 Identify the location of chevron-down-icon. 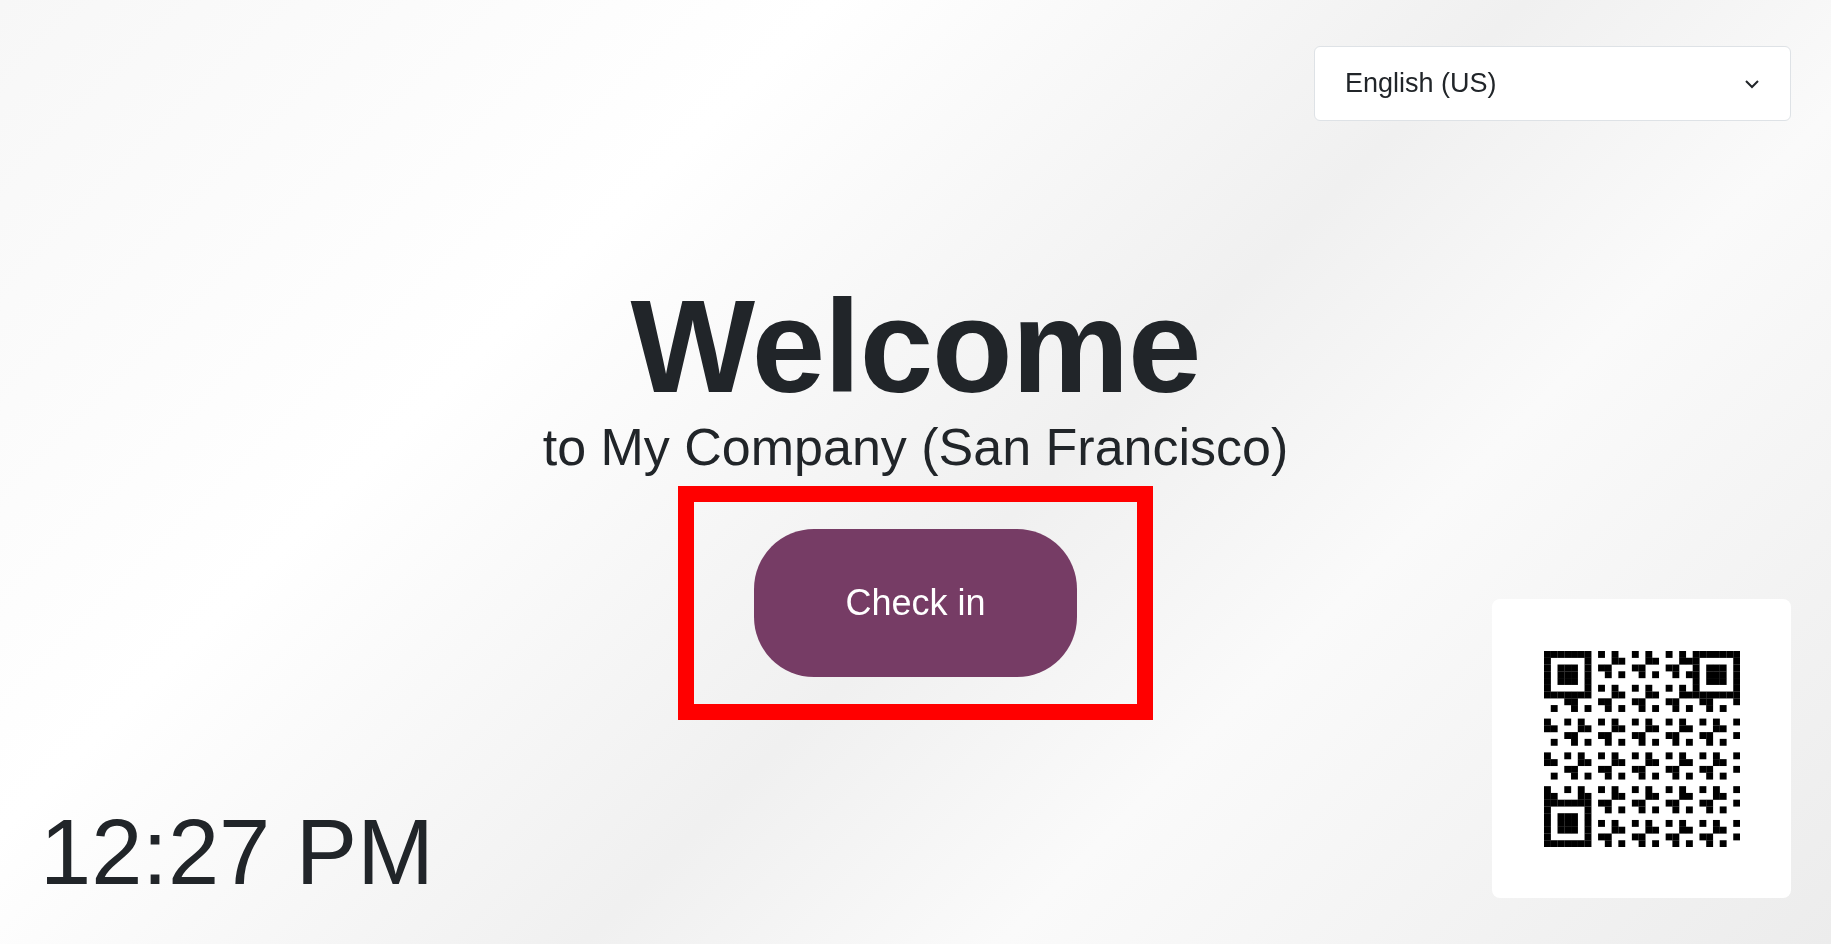
(1752, 83).